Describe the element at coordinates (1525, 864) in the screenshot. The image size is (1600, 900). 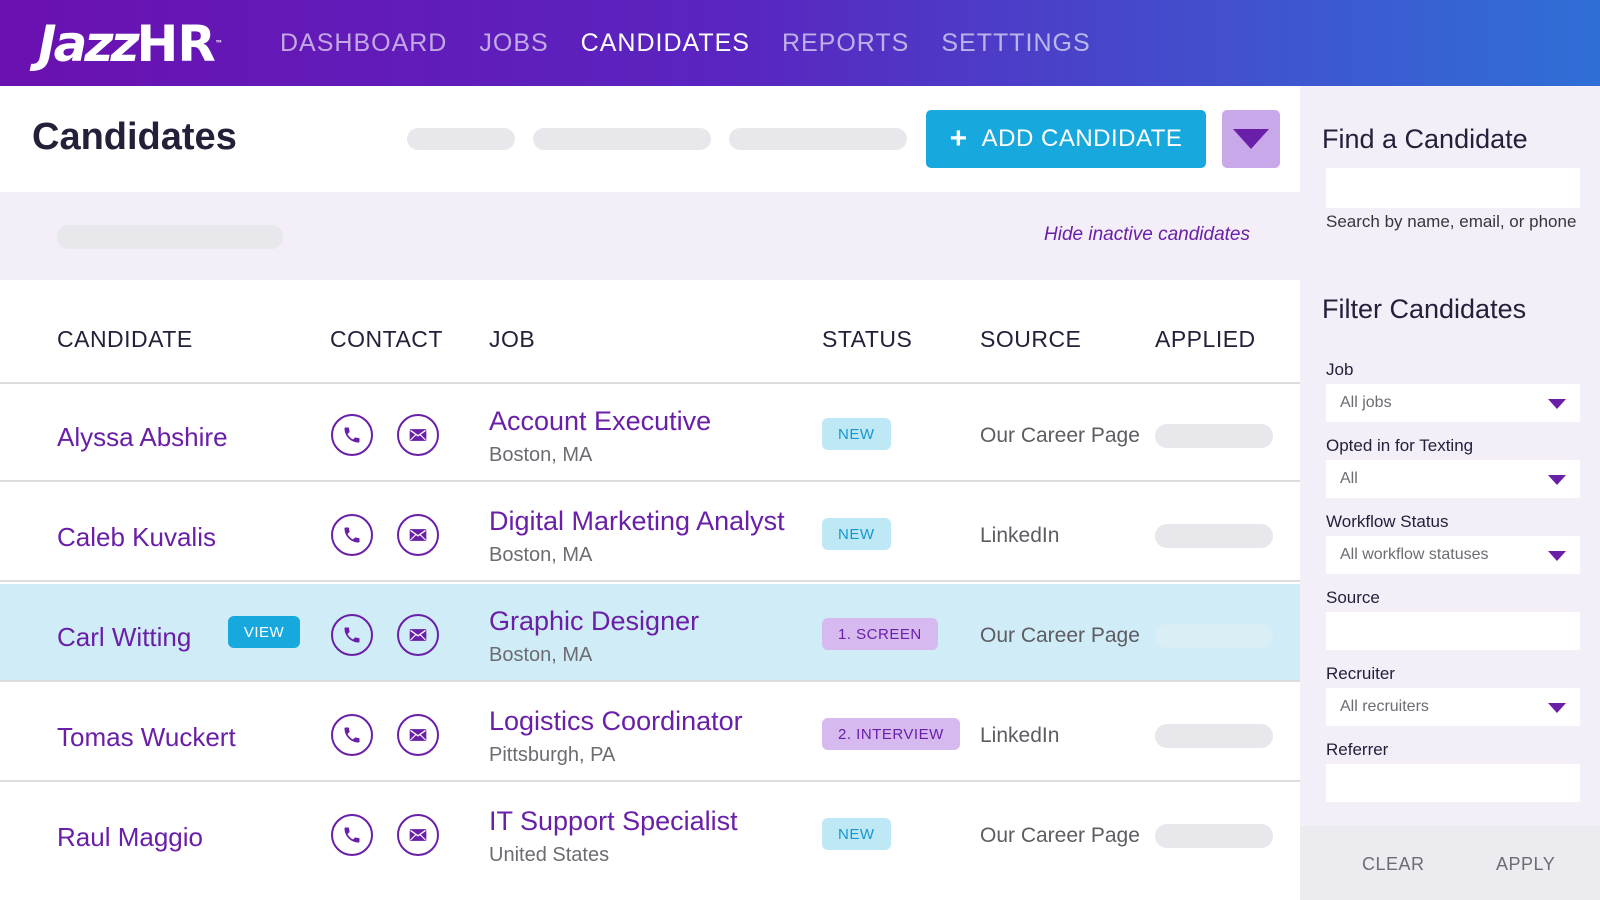
I see `apply-filters-button: APPLY` at that location.